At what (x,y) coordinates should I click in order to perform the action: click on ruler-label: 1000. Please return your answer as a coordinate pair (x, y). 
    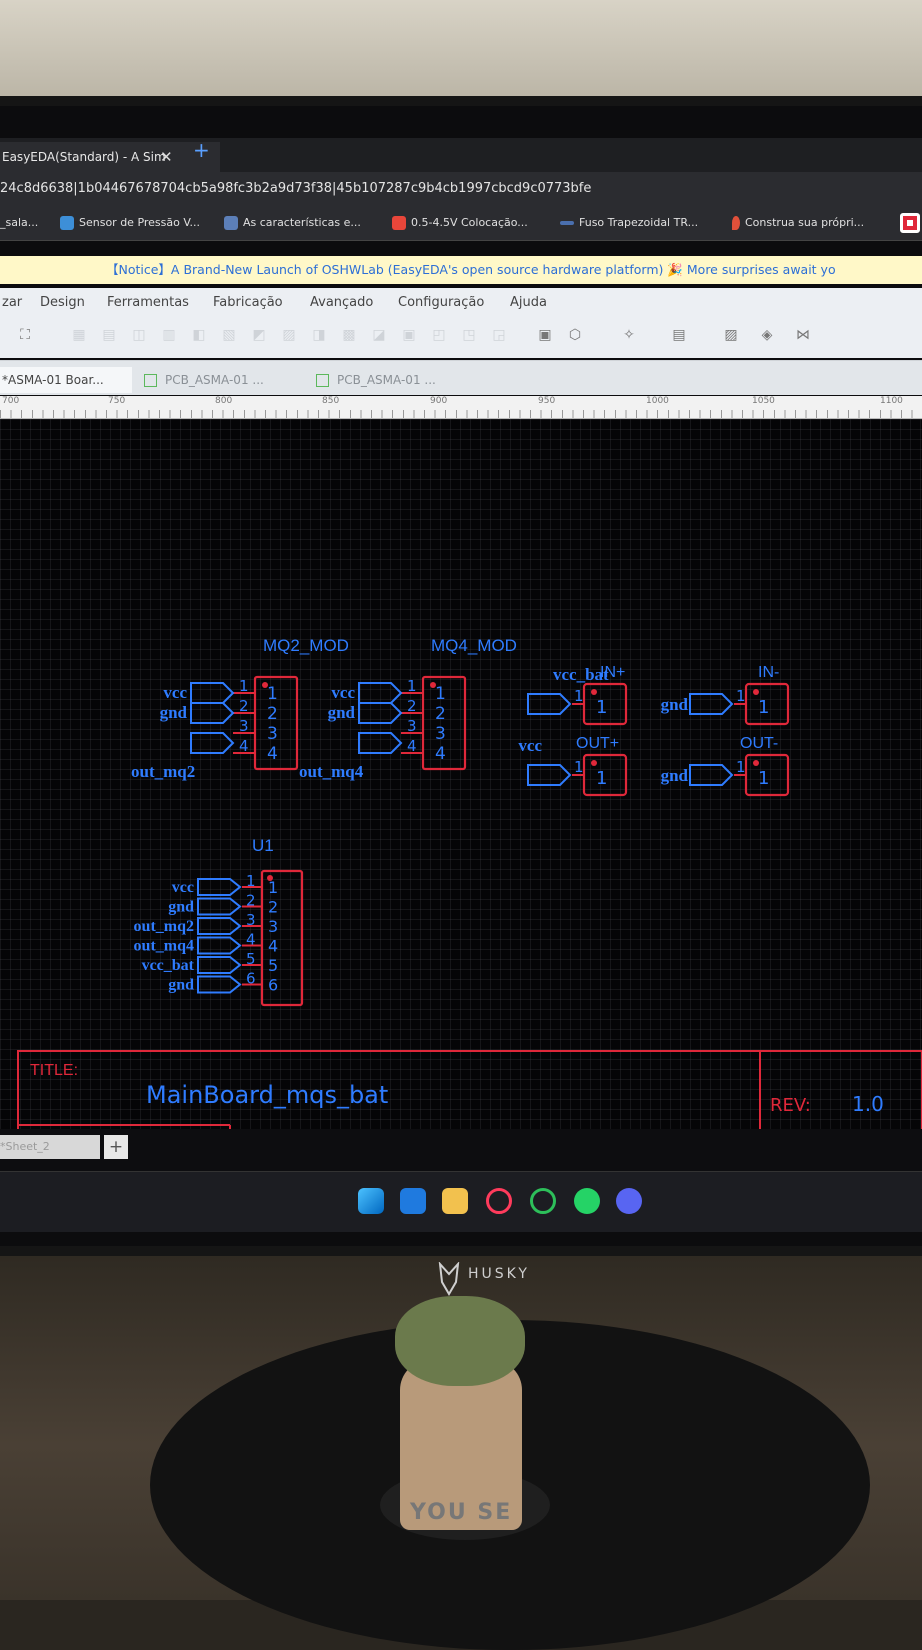
    Looking at the image, I should click on (657, 401).